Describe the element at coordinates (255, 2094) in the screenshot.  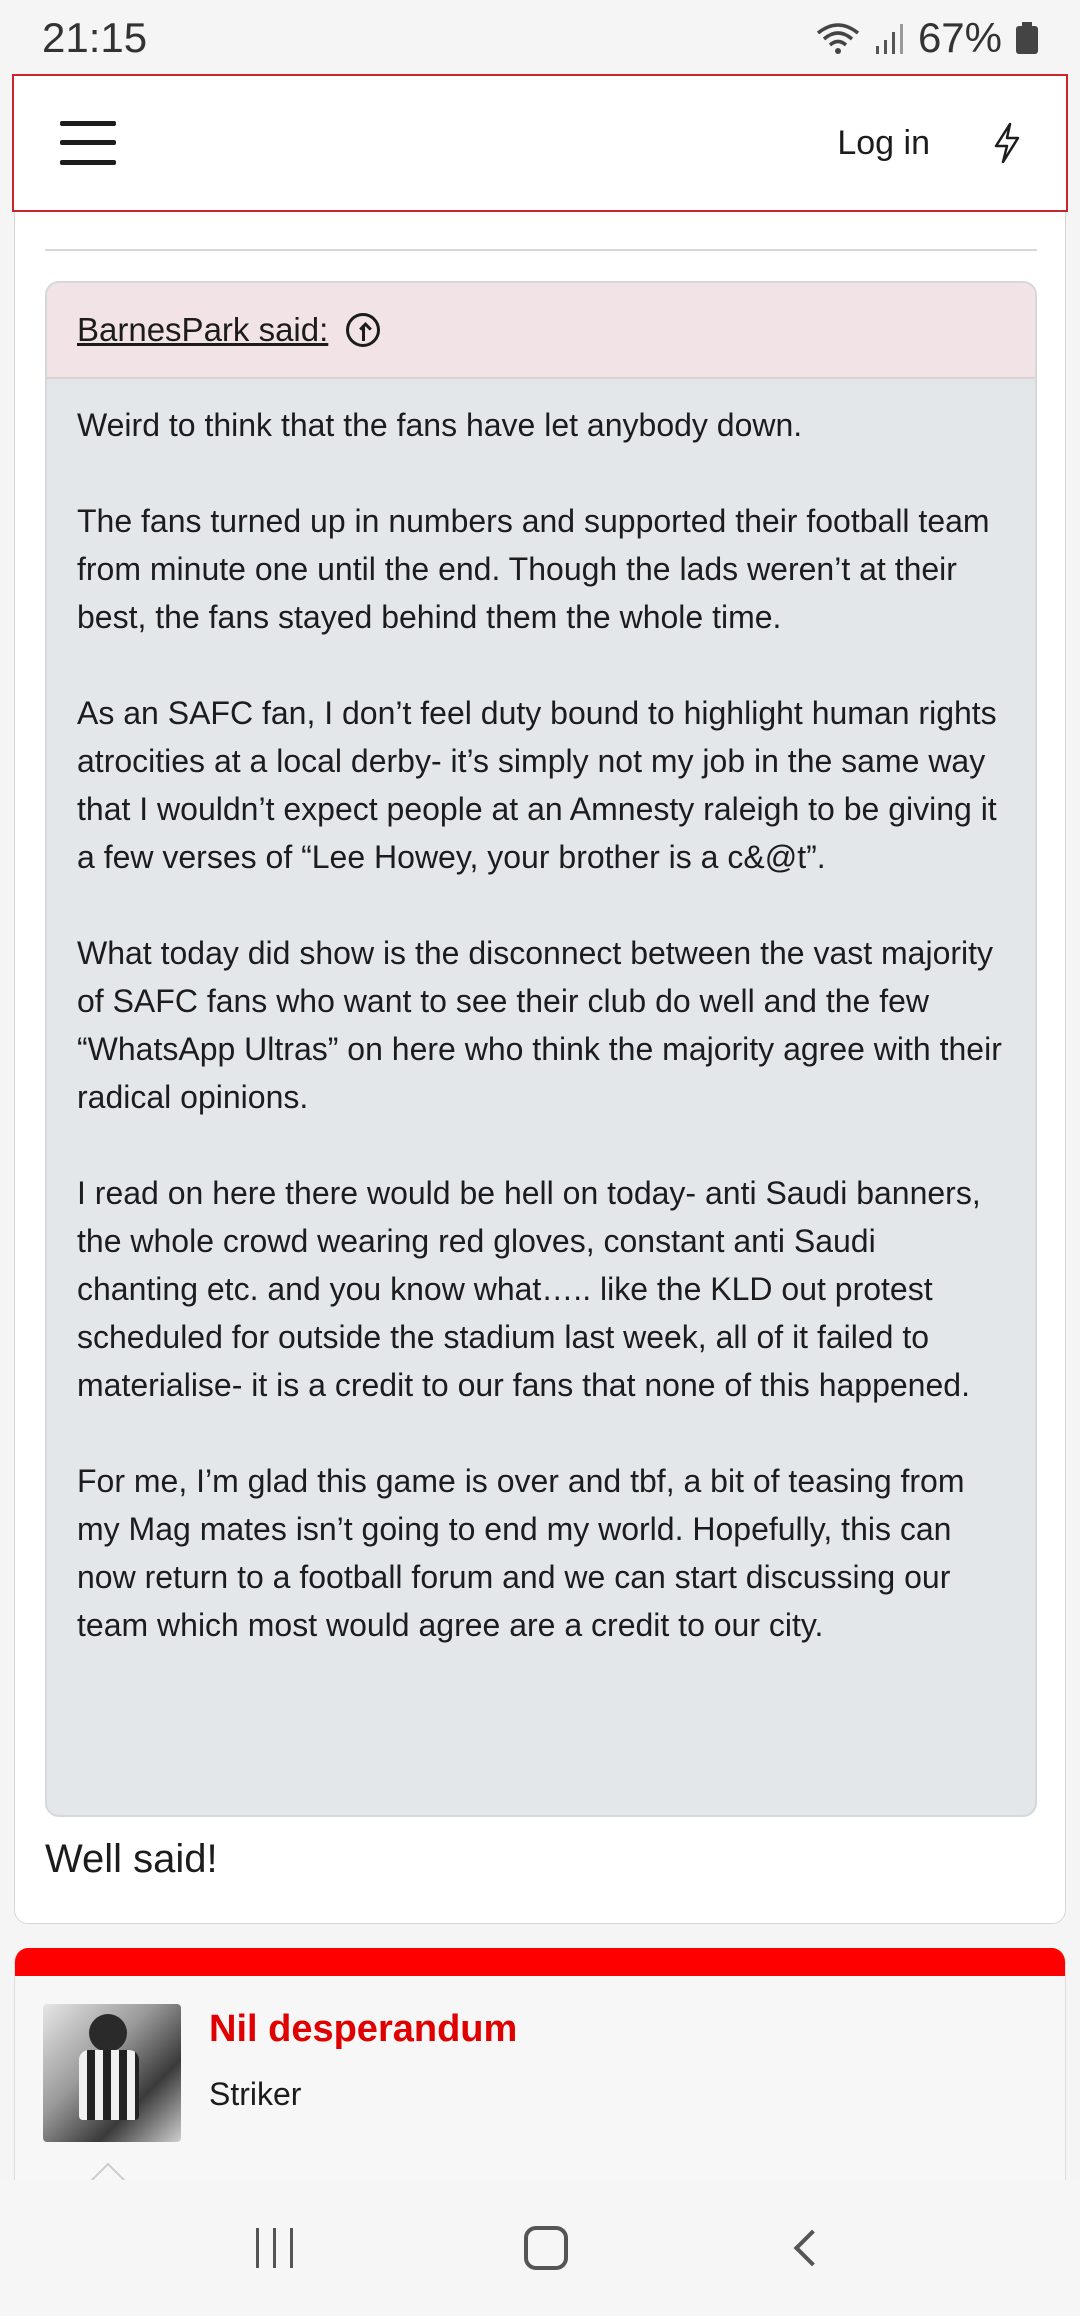
I see `poster-role: Striker` at that location.